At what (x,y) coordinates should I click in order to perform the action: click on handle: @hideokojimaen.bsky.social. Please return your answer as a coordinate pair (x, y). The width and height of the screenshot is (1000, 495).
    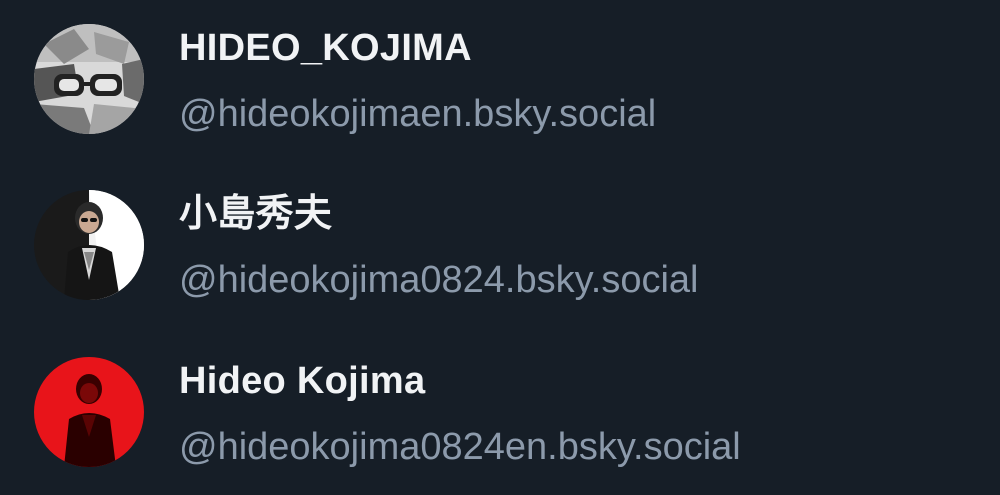
    Looking at the image, I should click on (418, 114).